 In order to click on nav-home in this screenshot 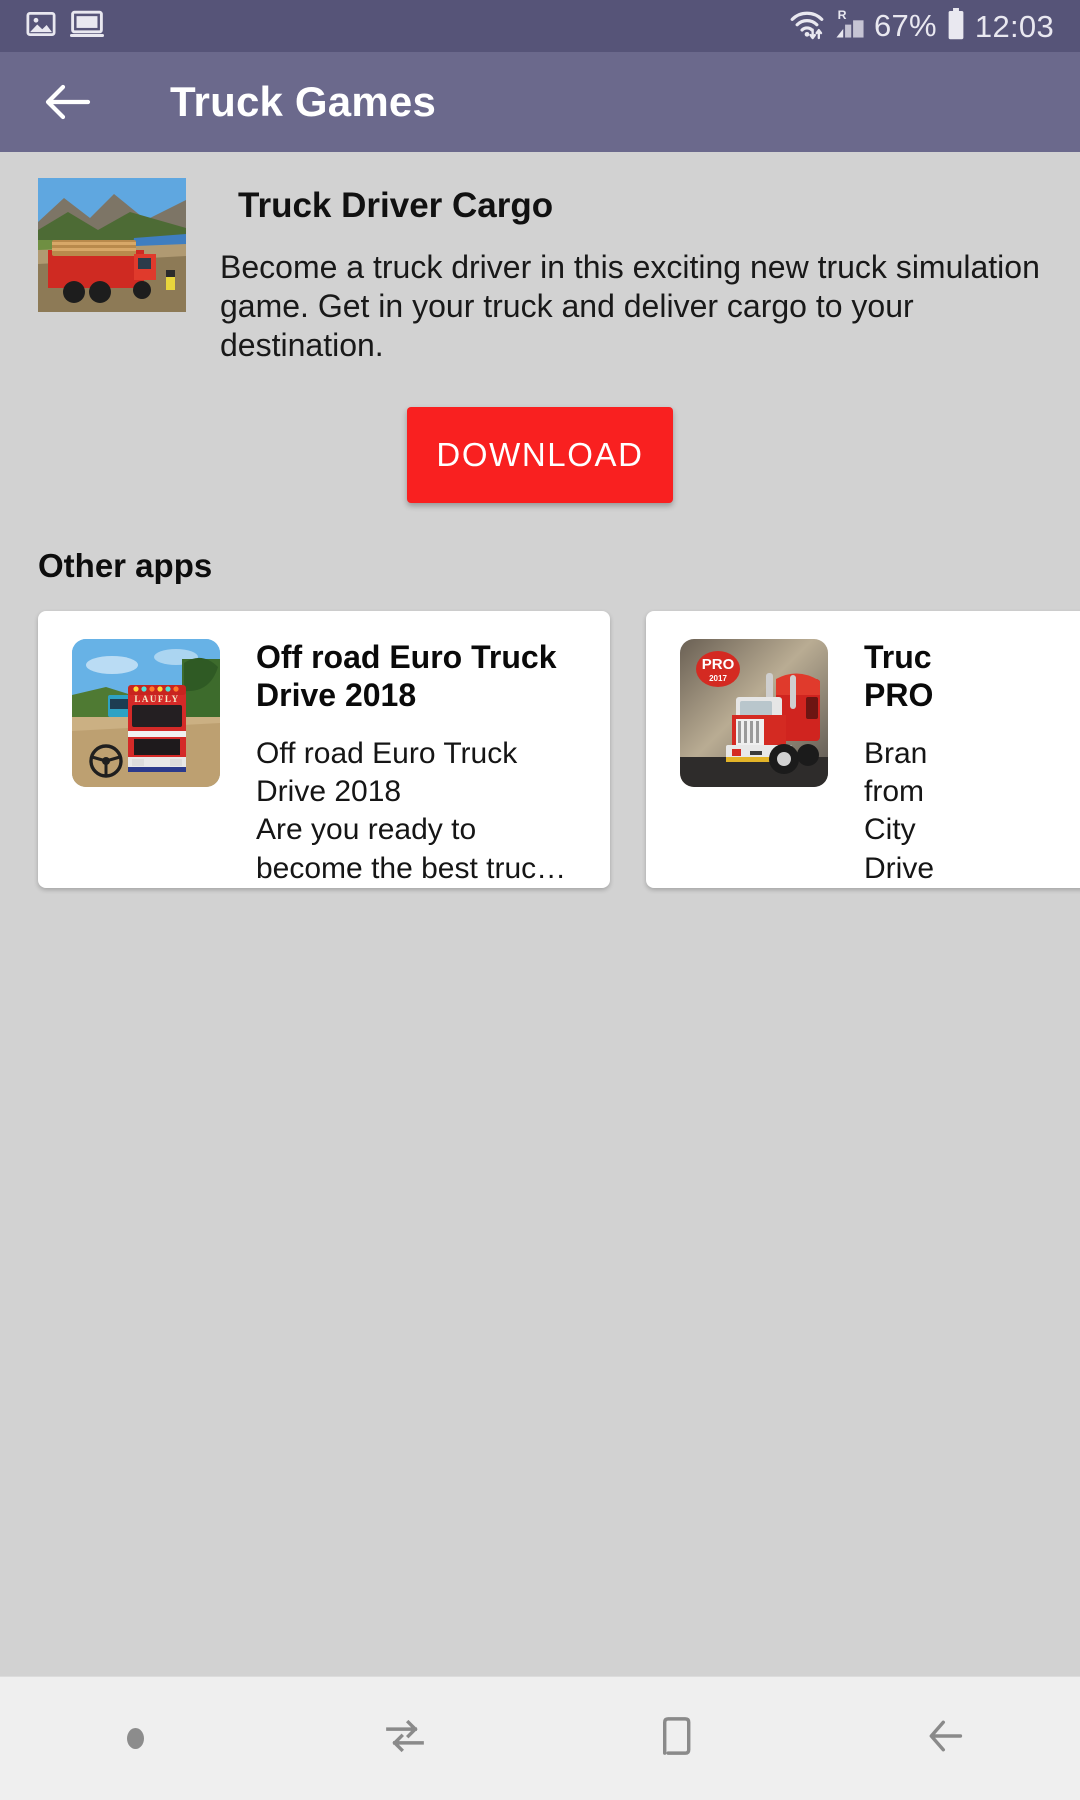, I will do `click(675, 1738)`.